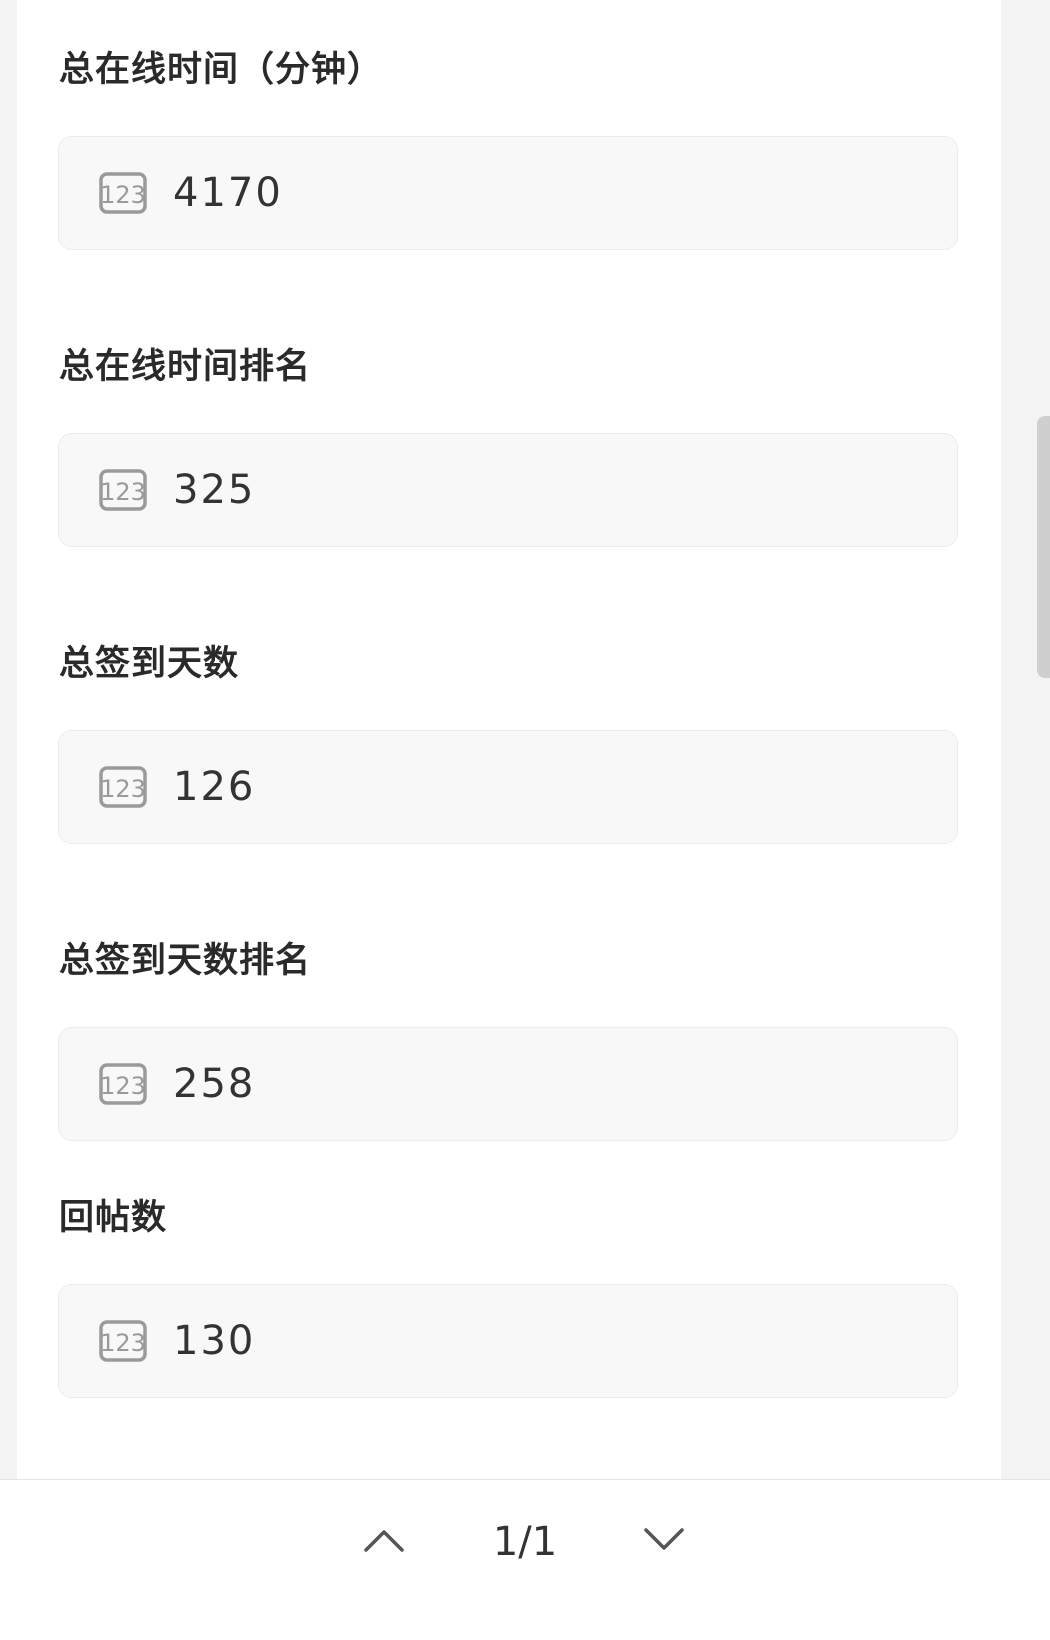 The image size is (1050, 1640). I want to click on field-label-total-checkin-rank: 总签到天数排名, so click(185, 961).